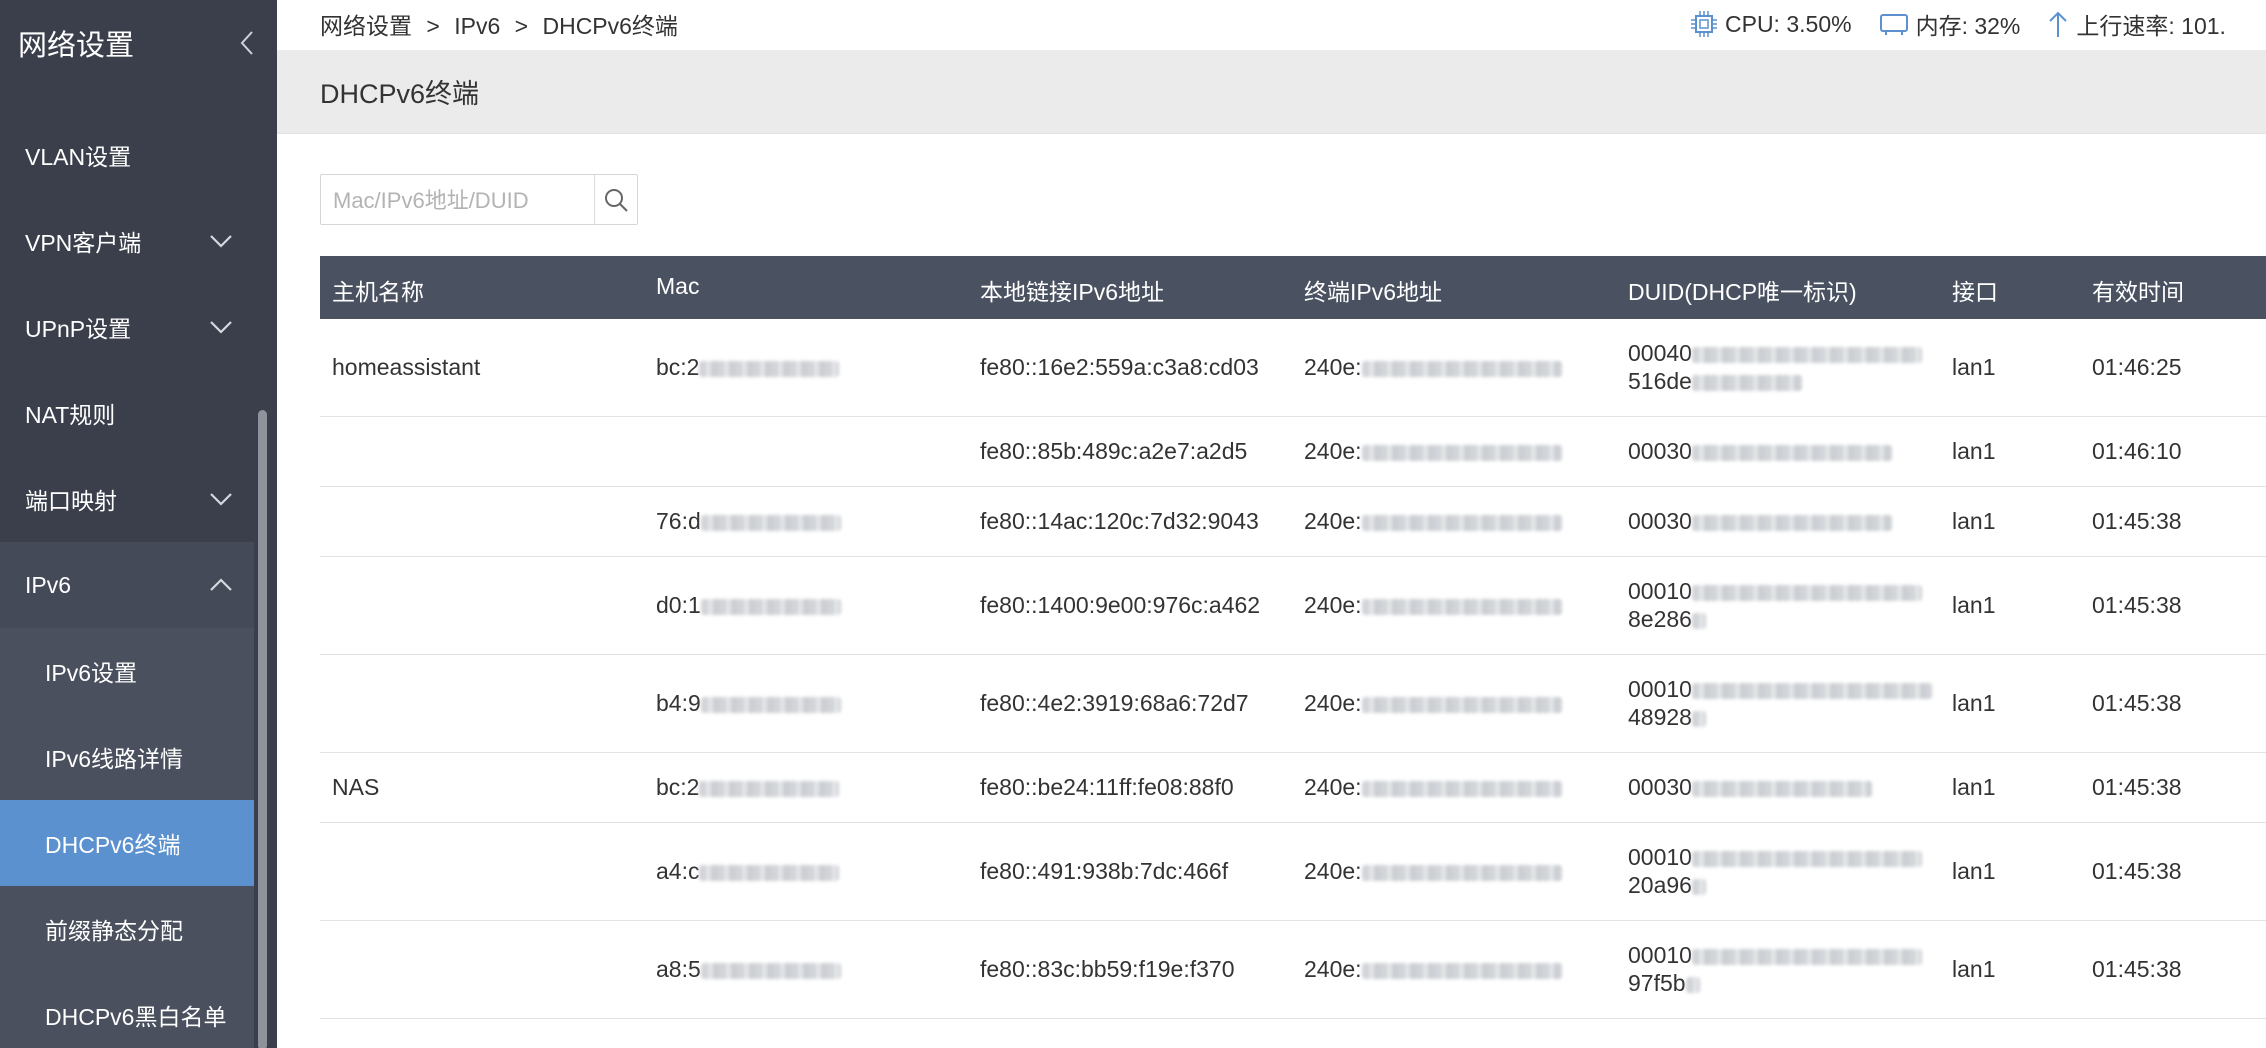 Image resolution: width=2266 pixels, height=1048 pixels. What do you see at coordinates (127, 843) in the screenshot?
I see `sidebar-item-dhcpv6-clients: DHCPv6终端` at bounding box center [127, 843].